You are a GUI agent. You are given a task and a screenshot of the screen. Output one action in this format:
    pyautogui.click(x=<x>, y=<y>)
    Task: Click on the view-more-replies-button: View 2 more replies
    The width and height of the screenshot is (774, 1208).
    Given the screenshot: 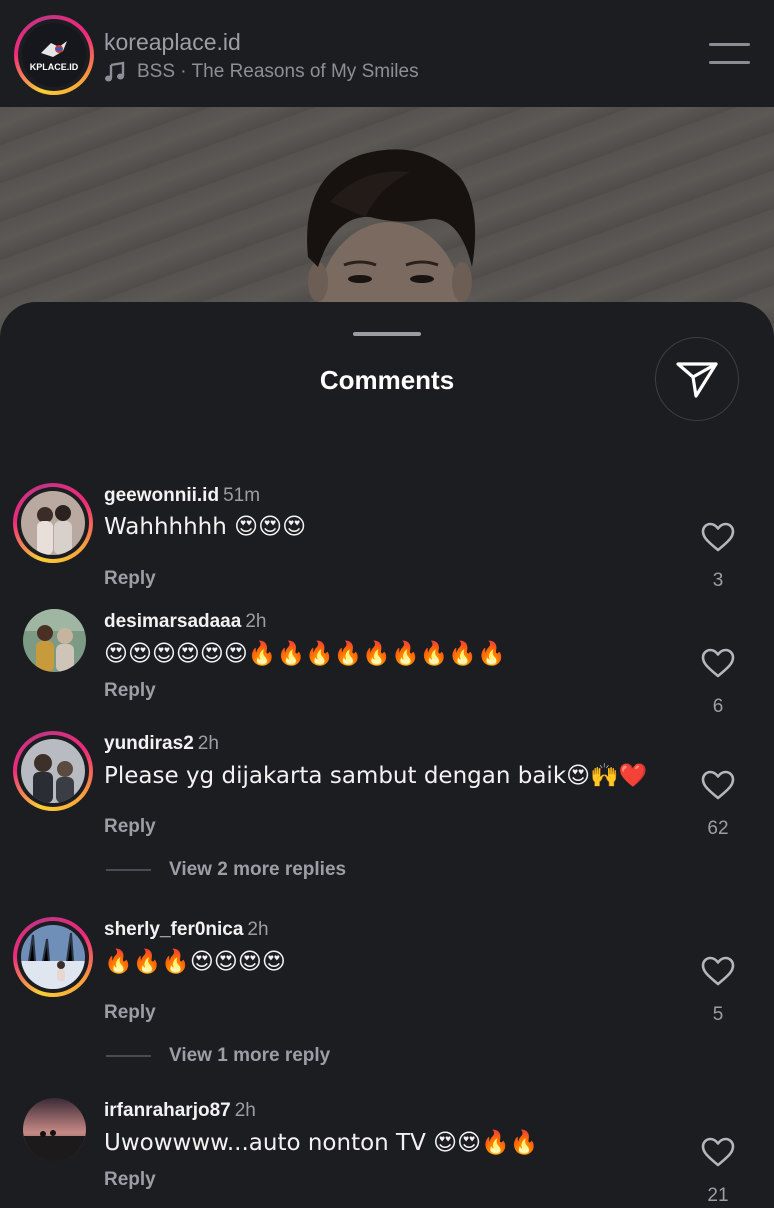 What is the action you would take?
    pyautogui.click(x=226, y=870)
    